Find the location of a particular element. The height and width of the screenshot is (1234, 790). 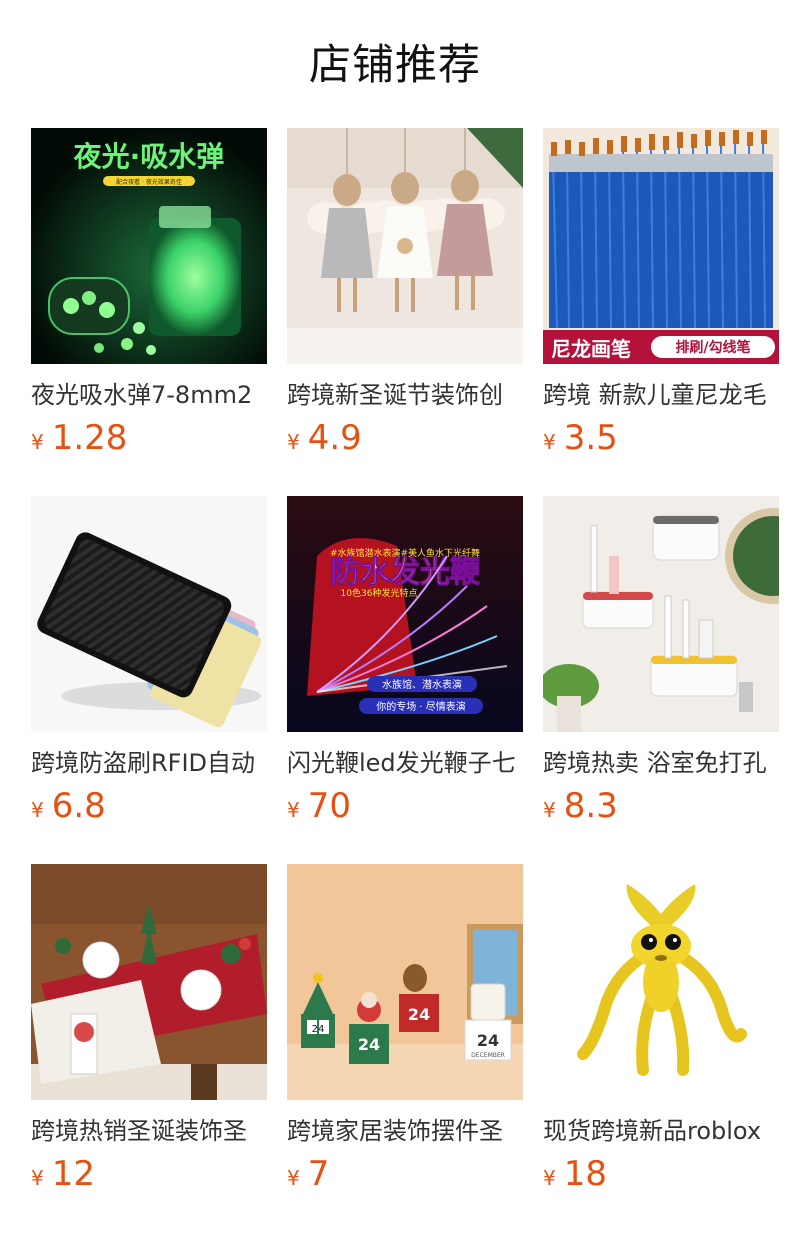

svg-text: 你的专场 · 尽情表演 is located at coordinates (421, 706).